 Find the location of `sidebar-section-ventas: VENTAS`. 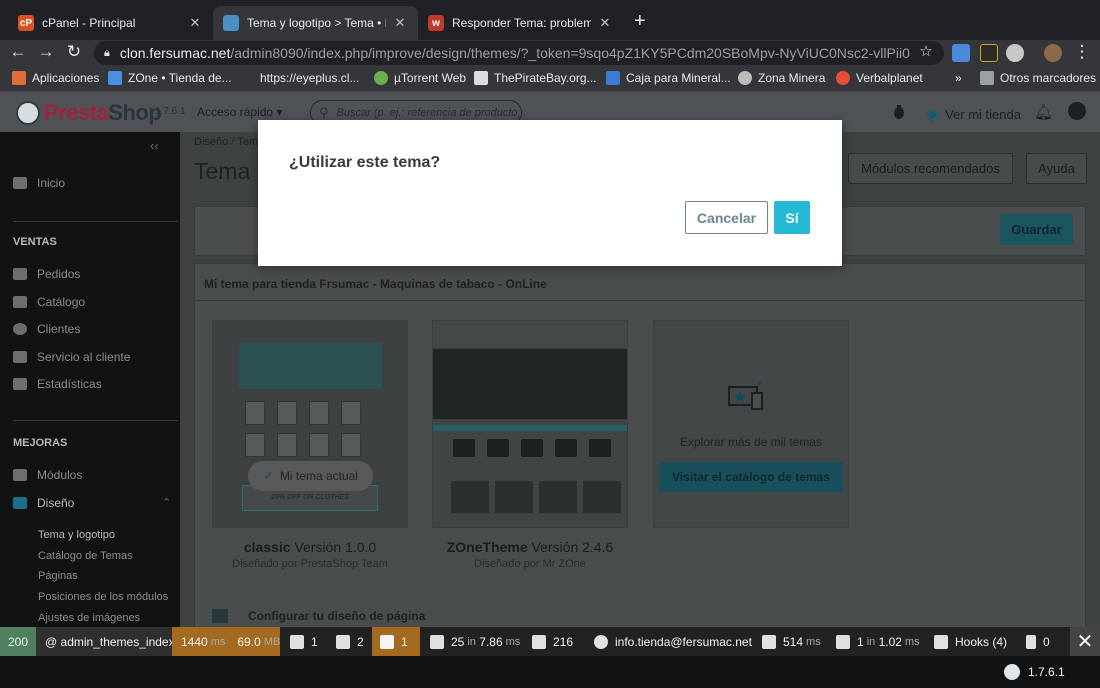

sidebar-section-ventas: VENTAS is located at coordinates (35, 242).